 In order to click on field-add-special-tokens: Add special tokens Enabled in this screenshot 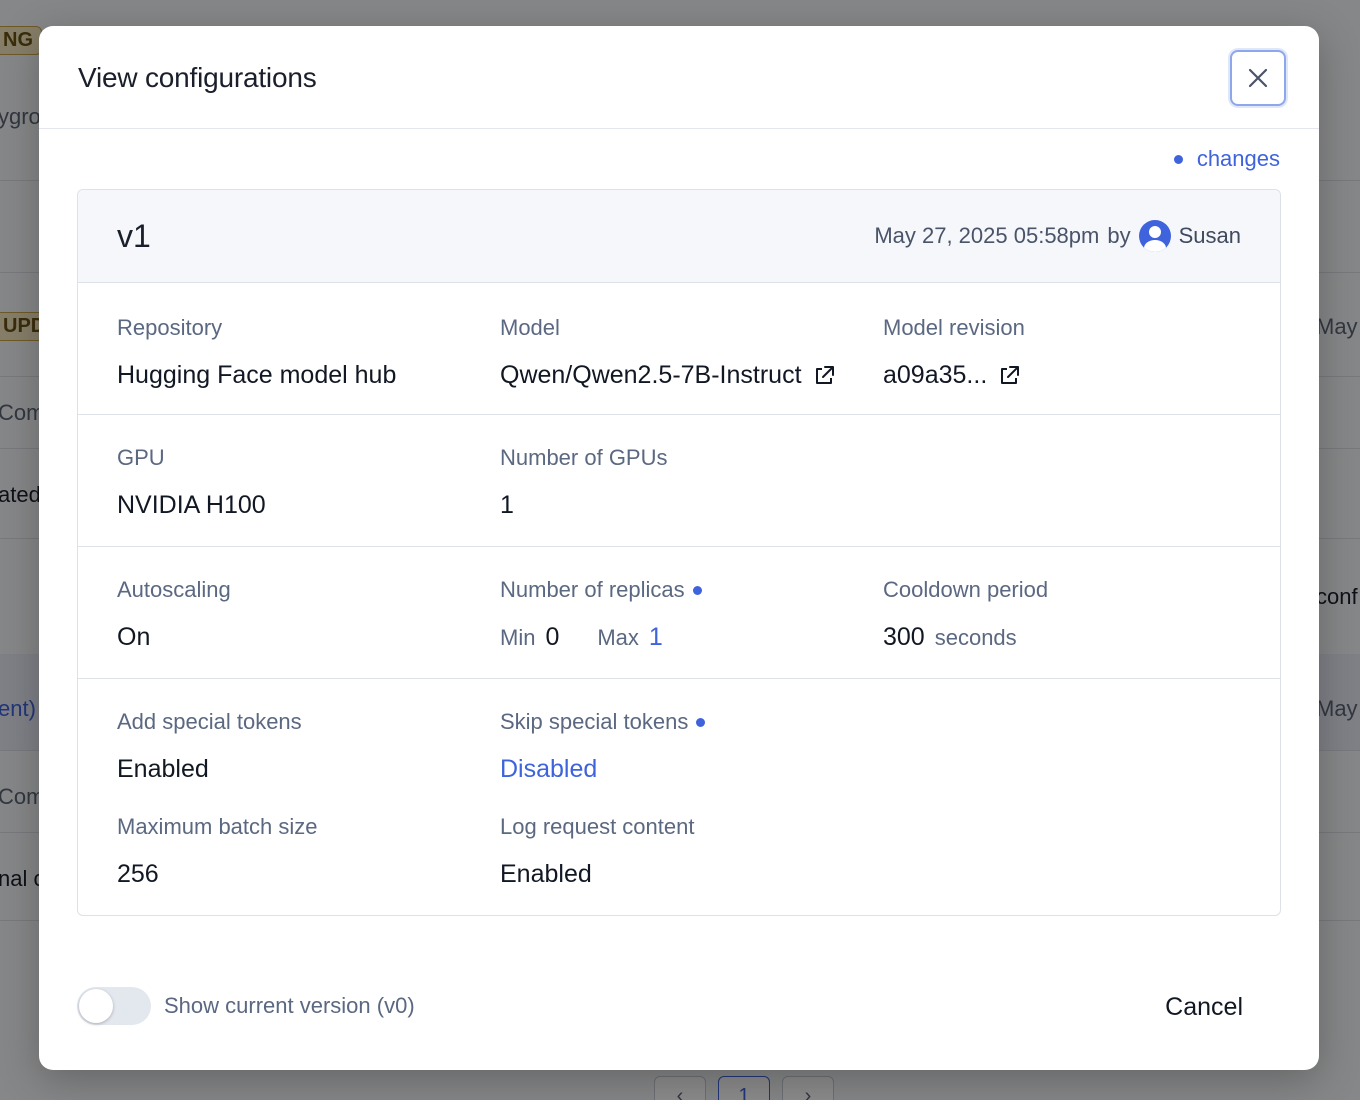, I will do `click(209, 746)`.